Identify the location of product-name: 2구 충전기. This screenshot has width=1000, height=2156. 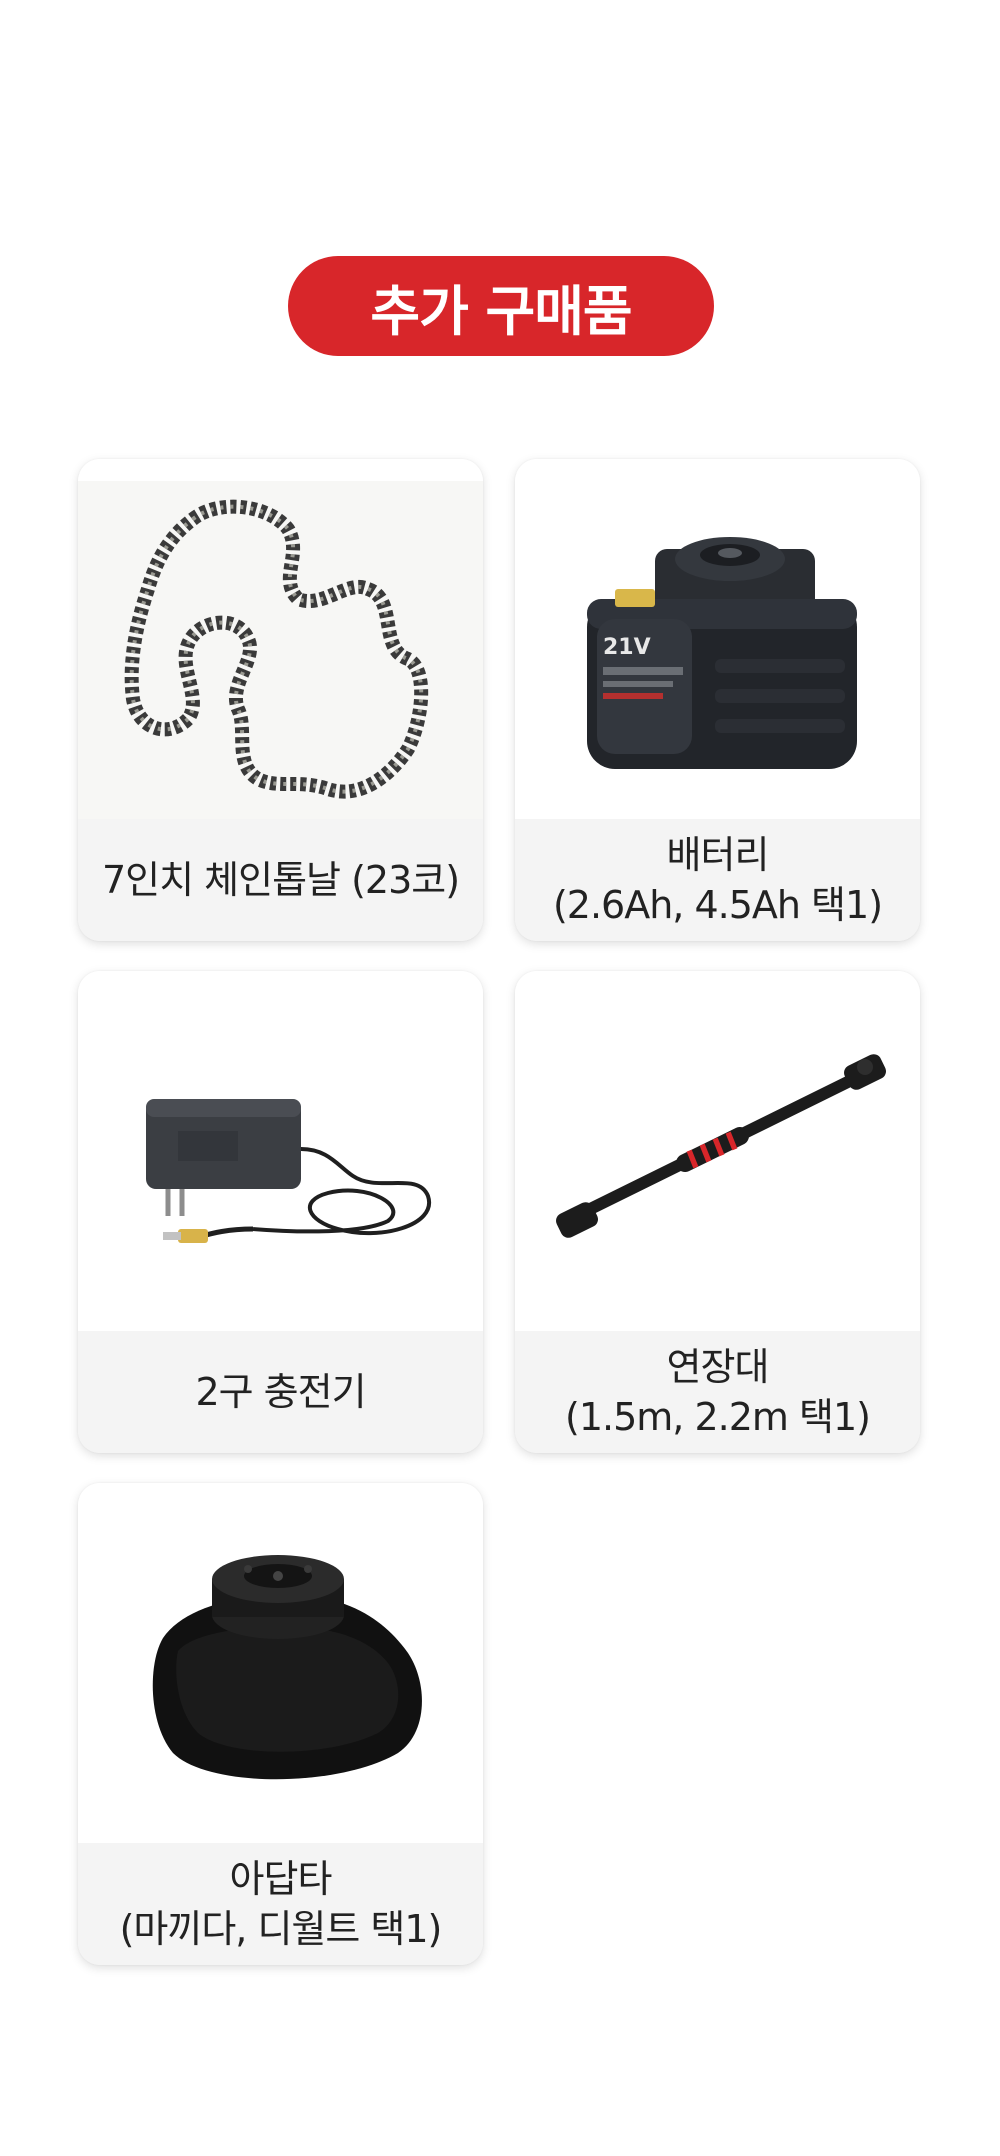
(280, 1392).